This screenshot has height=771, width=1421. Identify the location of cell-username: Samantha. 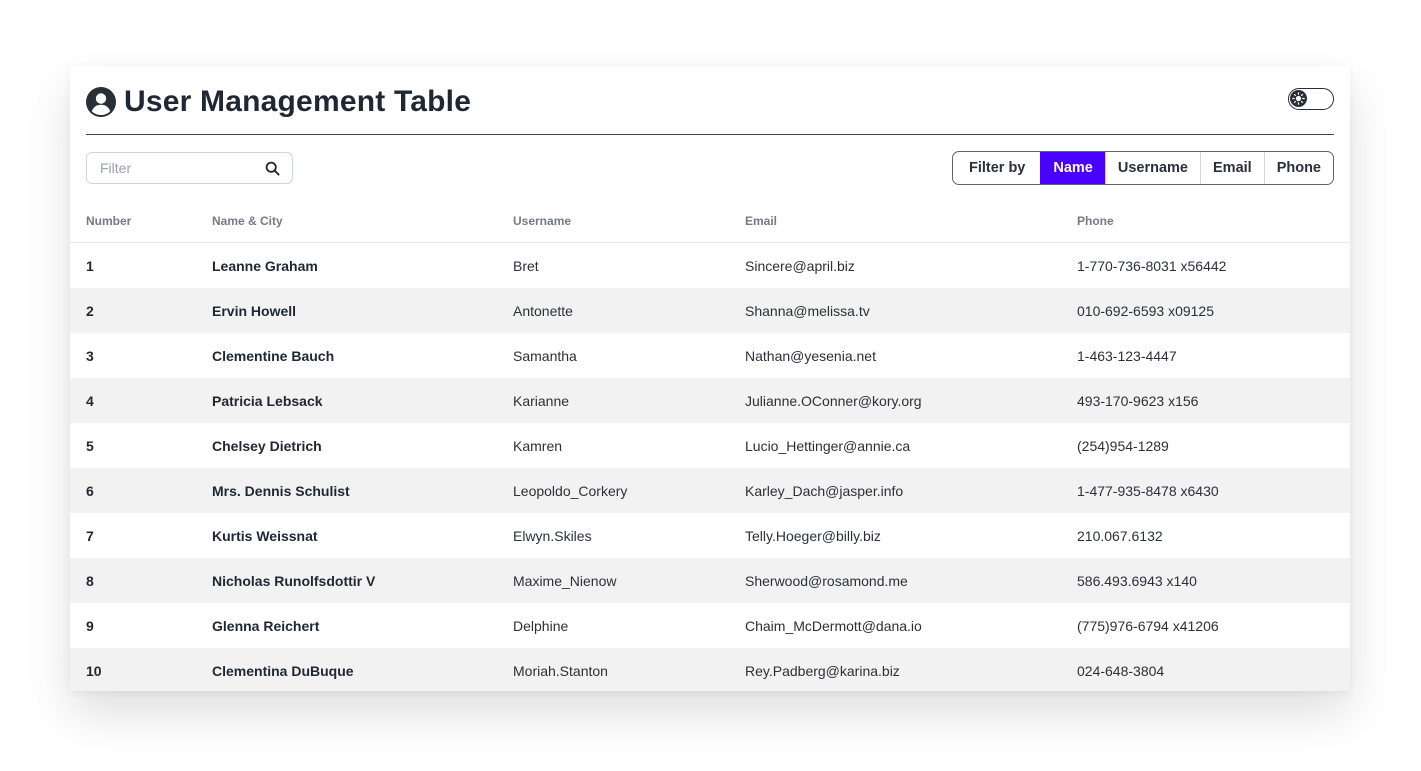
(545, 355).